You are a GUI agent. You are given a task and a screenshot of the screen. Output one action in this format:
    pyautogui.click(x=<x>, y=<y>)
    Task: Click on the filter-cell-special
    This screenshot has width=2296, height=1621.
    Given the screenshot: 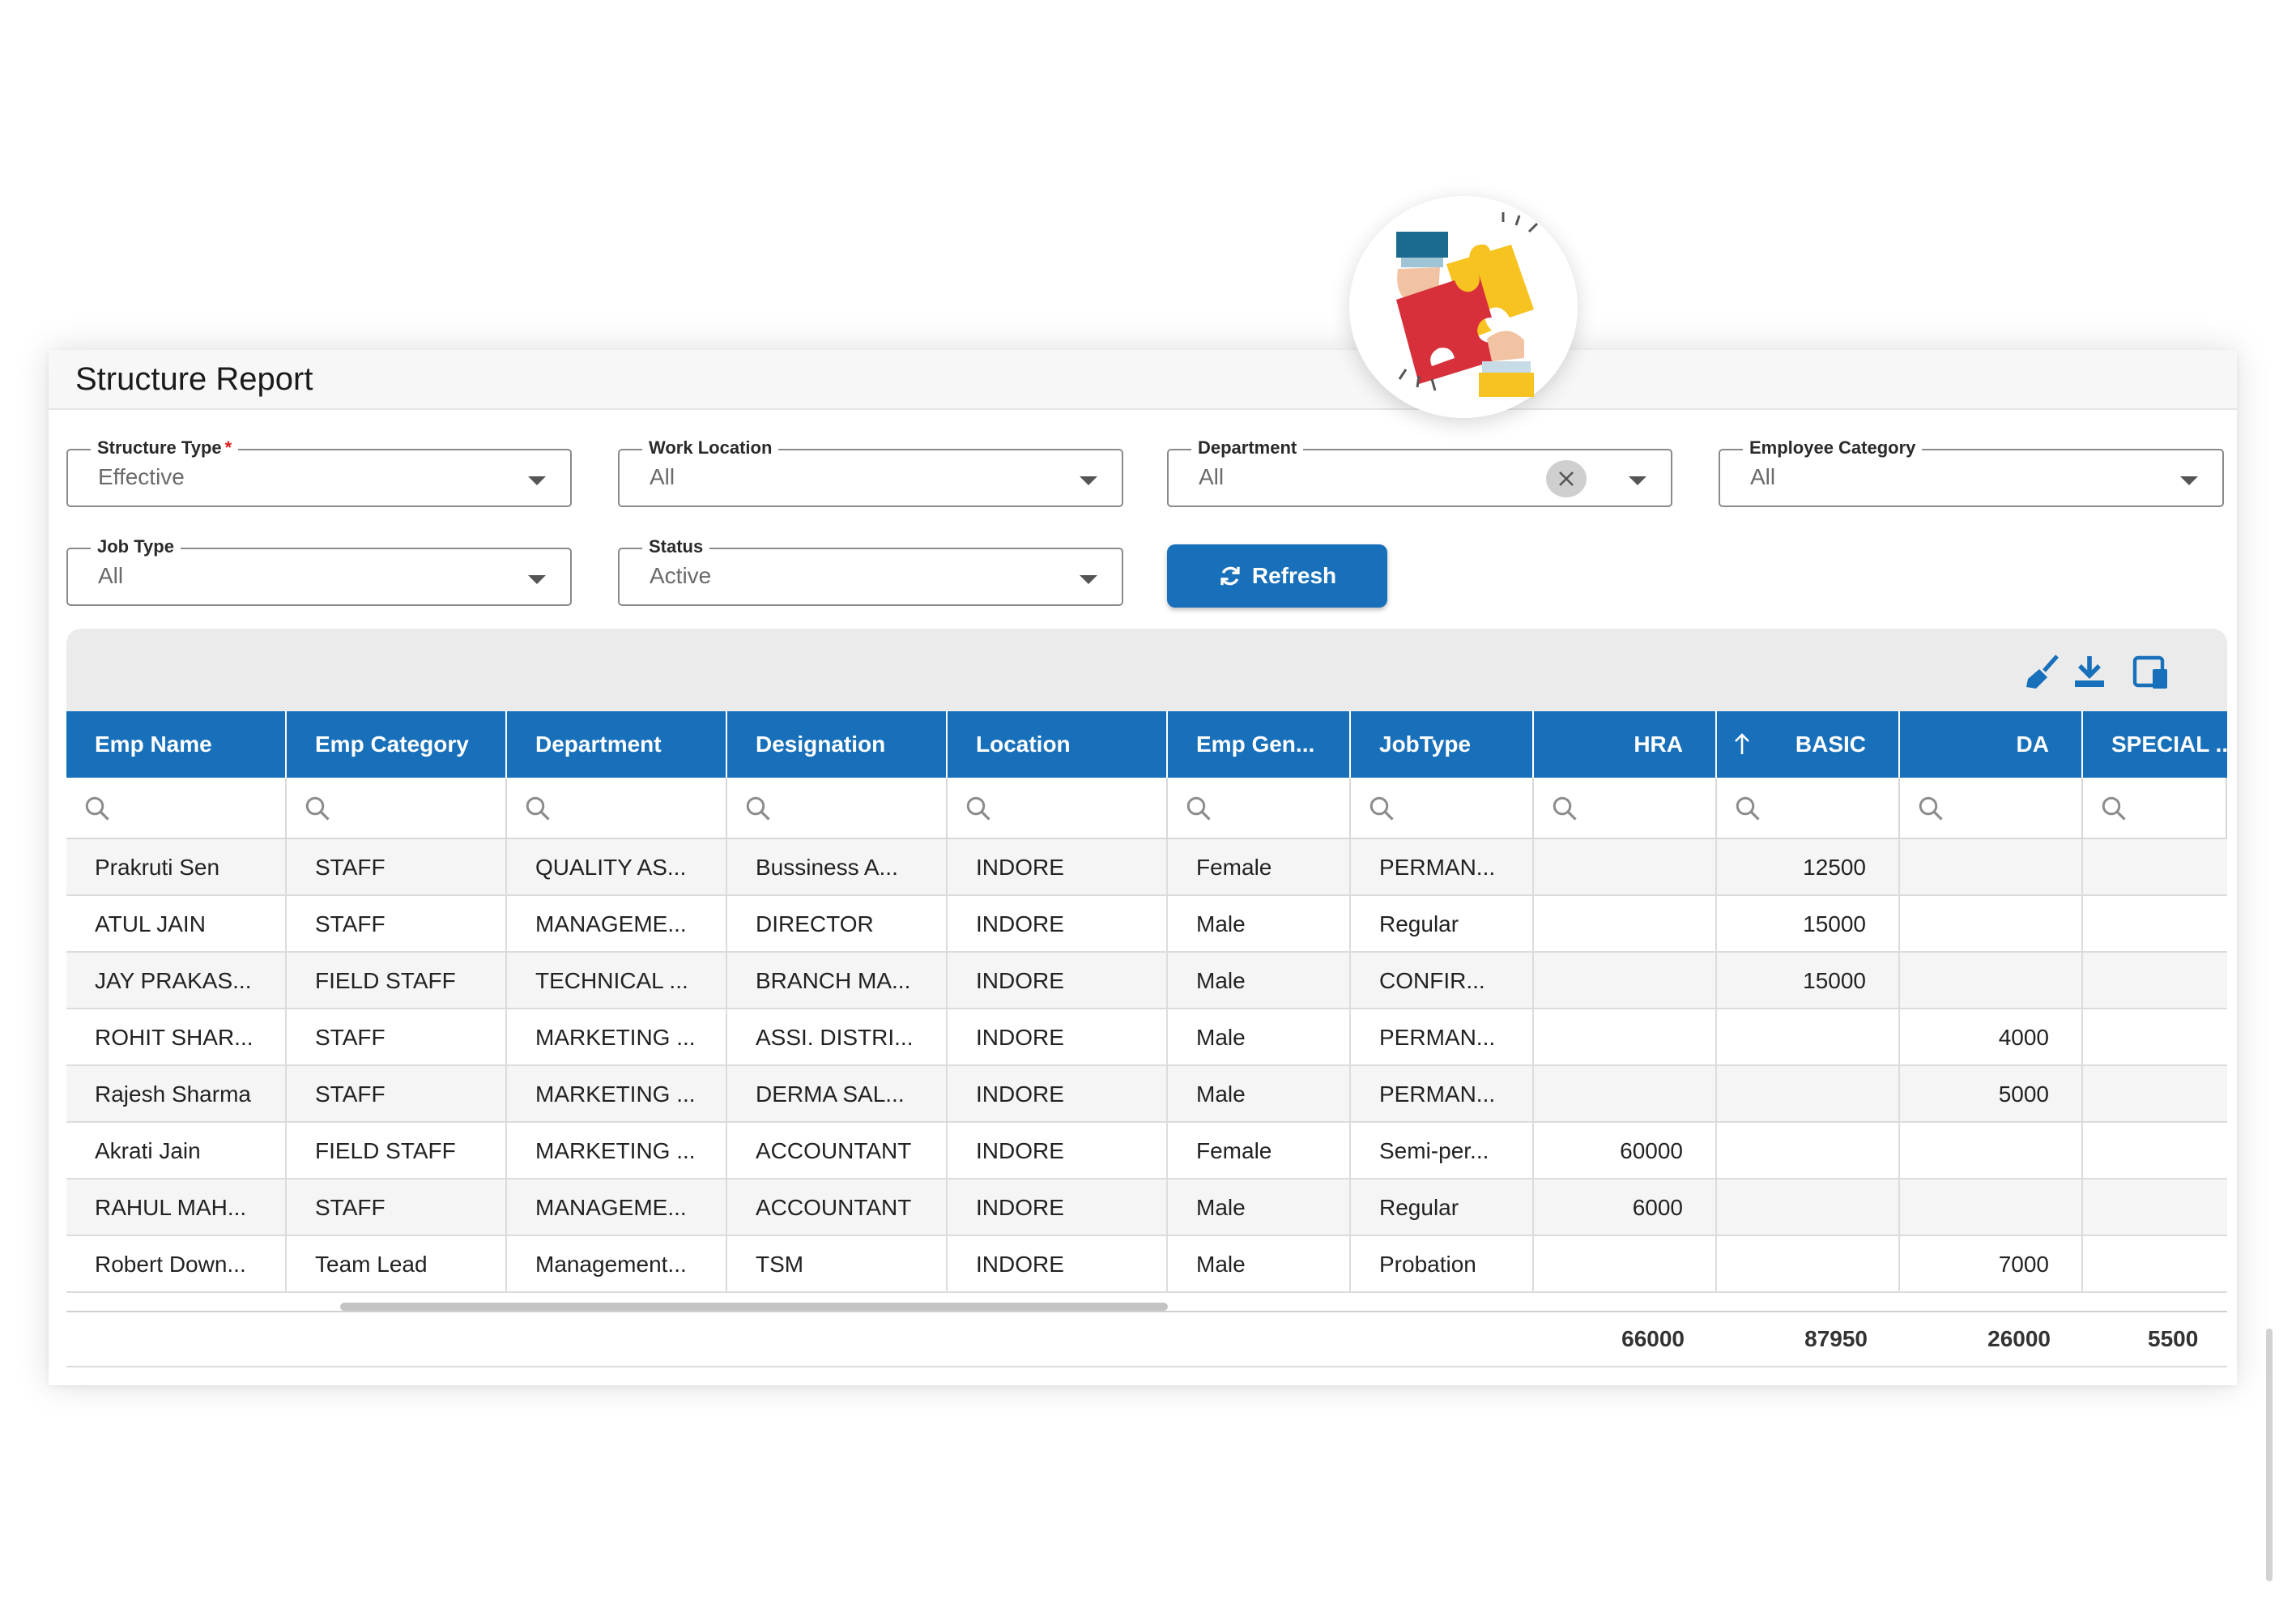 What is the action you would take?
    pyautogui.click(x=2155, y=808)
    